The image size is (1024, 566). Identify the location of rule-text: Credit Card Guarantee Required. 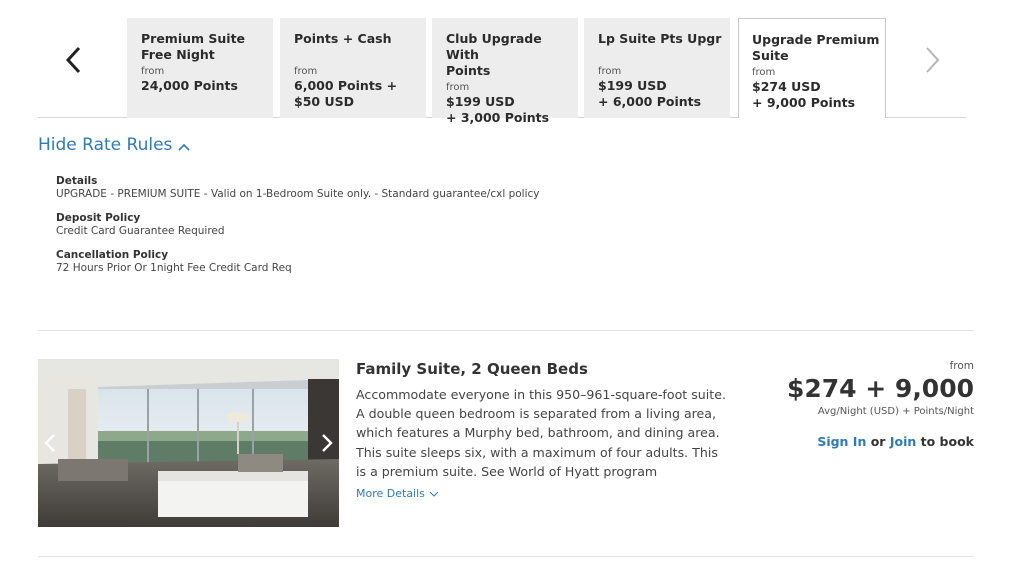
(140, 231).